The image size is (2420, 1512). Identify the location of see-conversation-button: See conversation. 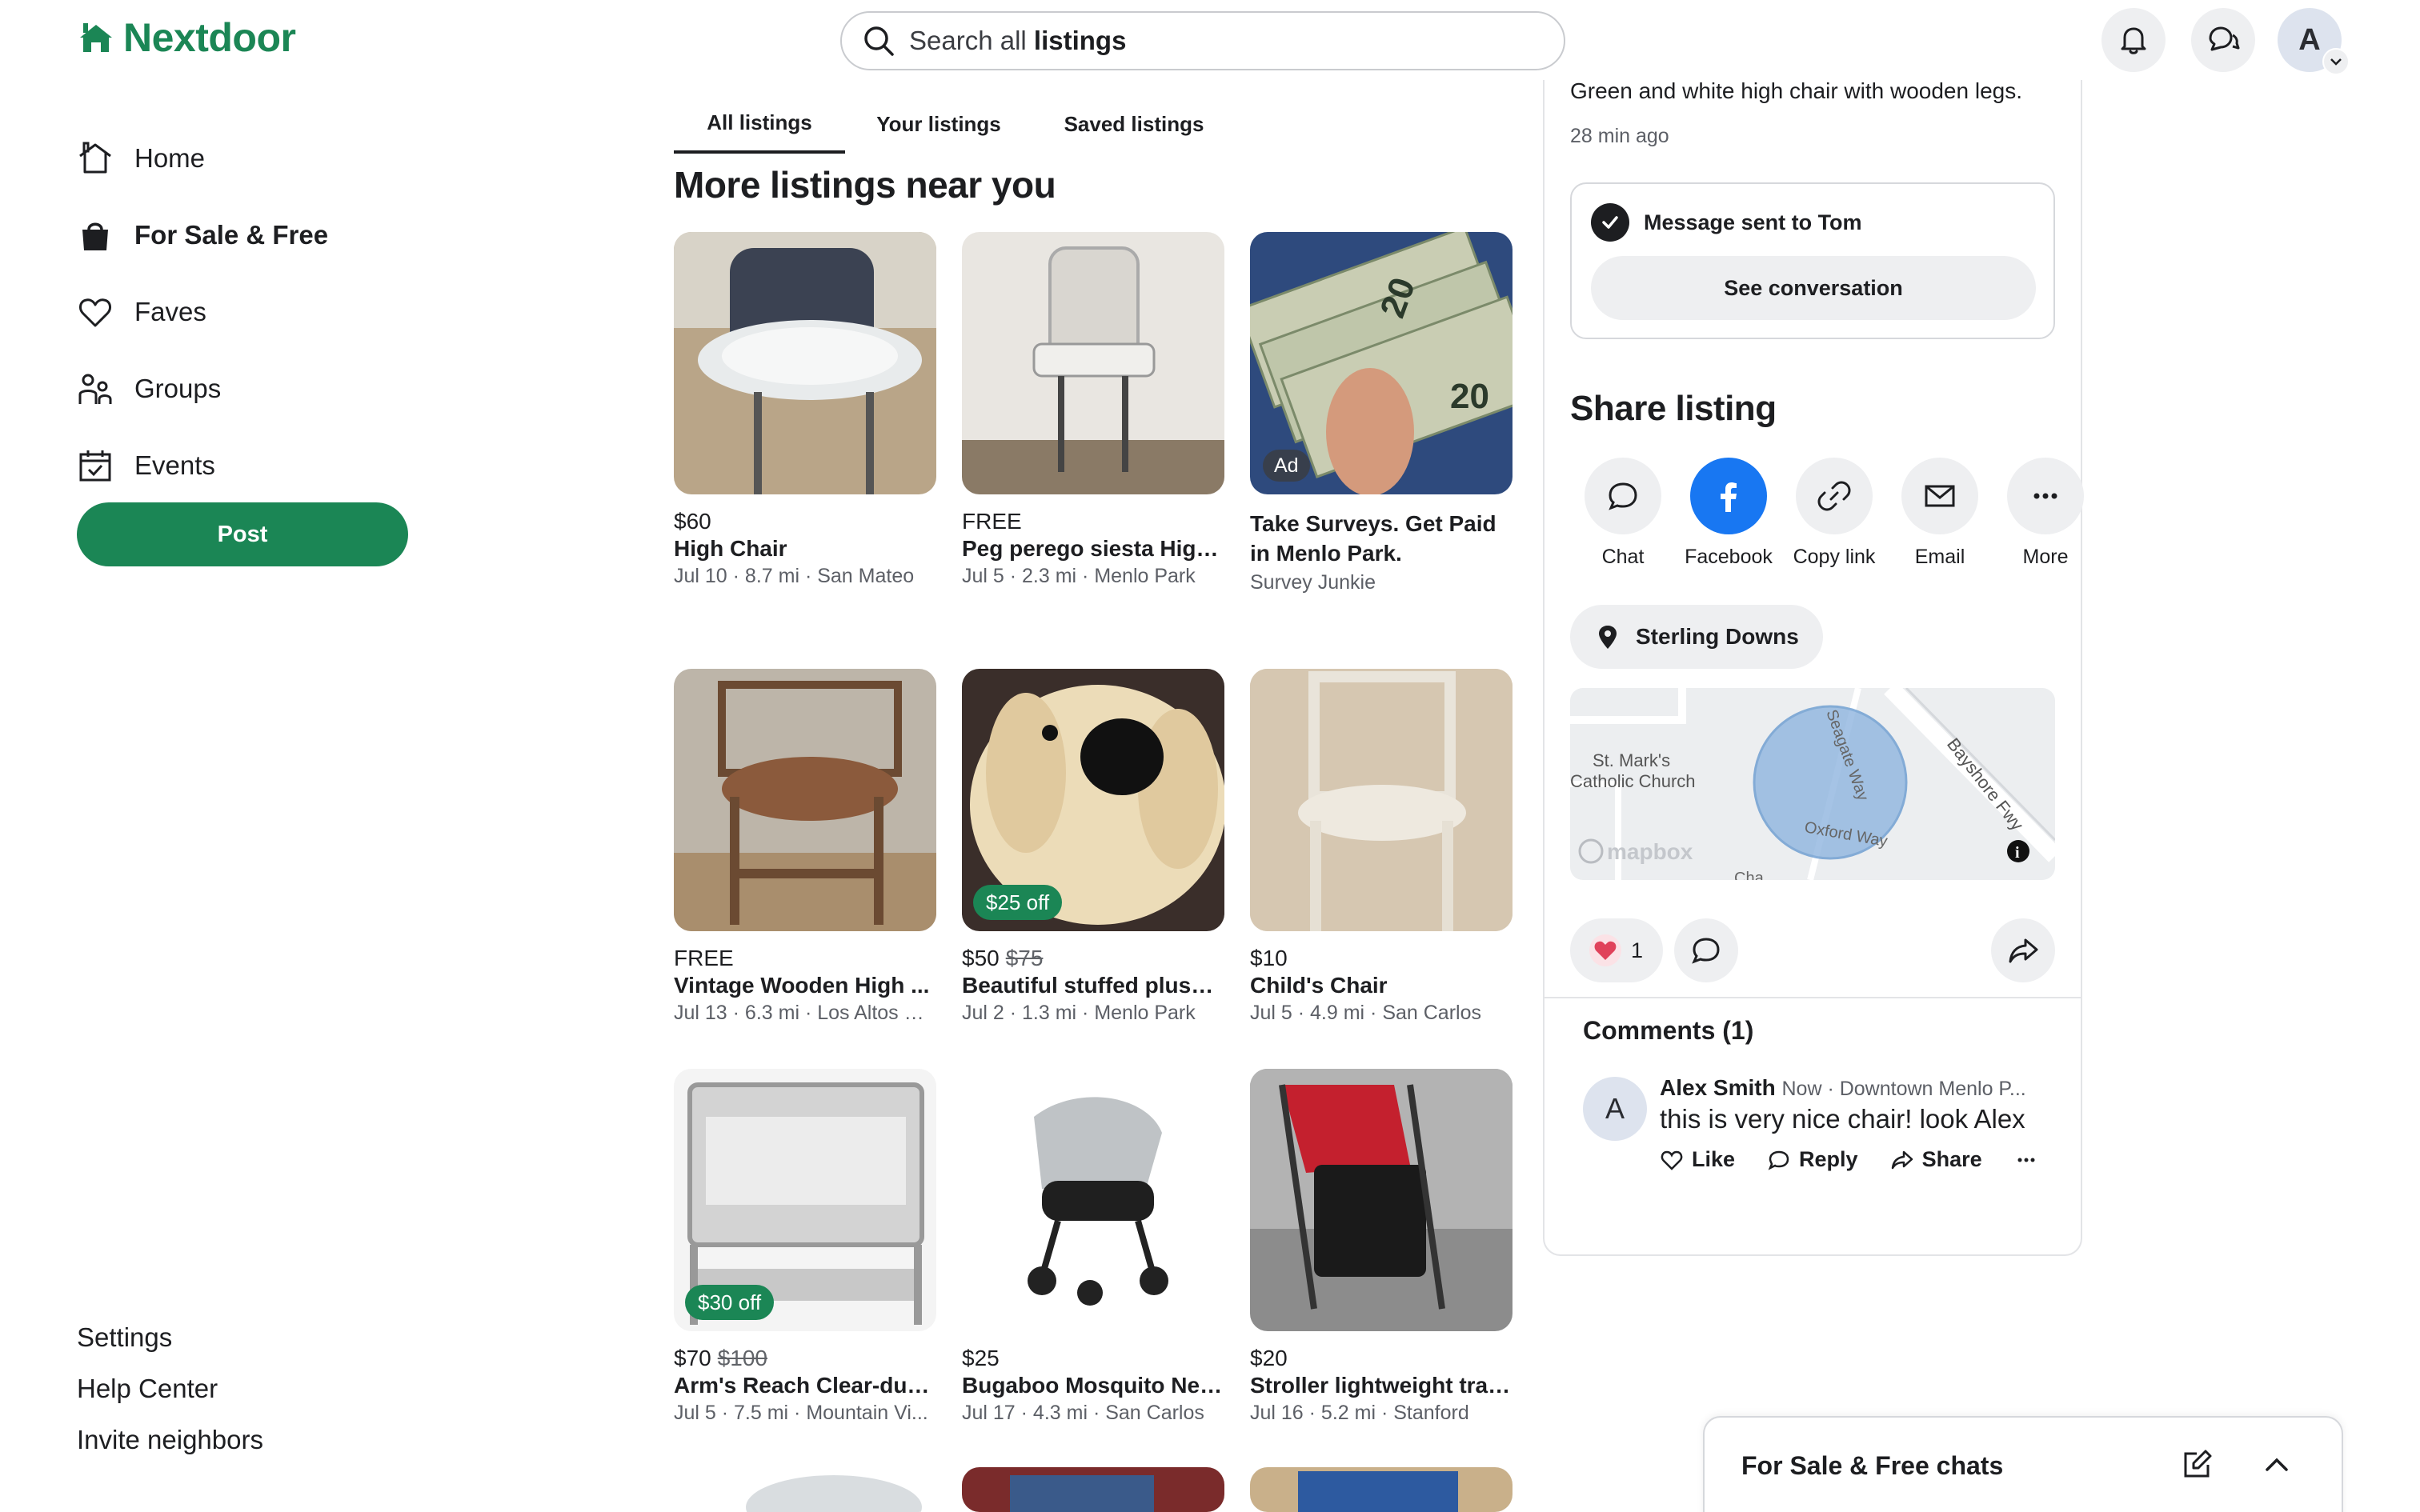
(1813, 288).